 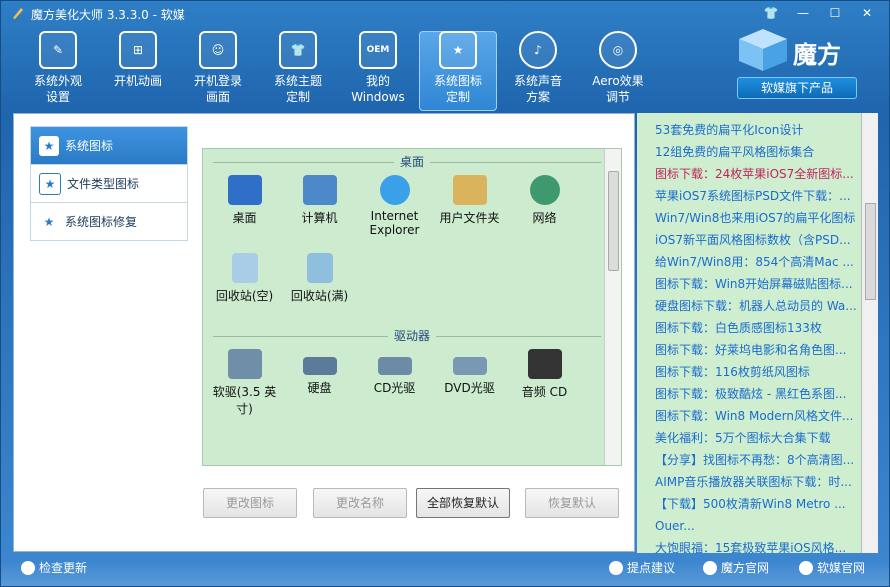 What do you see at coordinates (469, 384) in the screenshot?
I see `icon-dvd-drive: DVD光驱` at bounding box center [469, 384].